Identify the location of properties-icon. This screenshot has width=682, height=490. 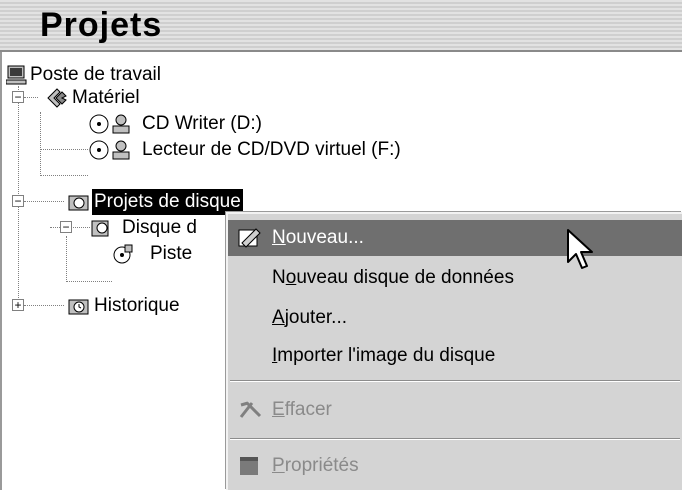
(249, 466).